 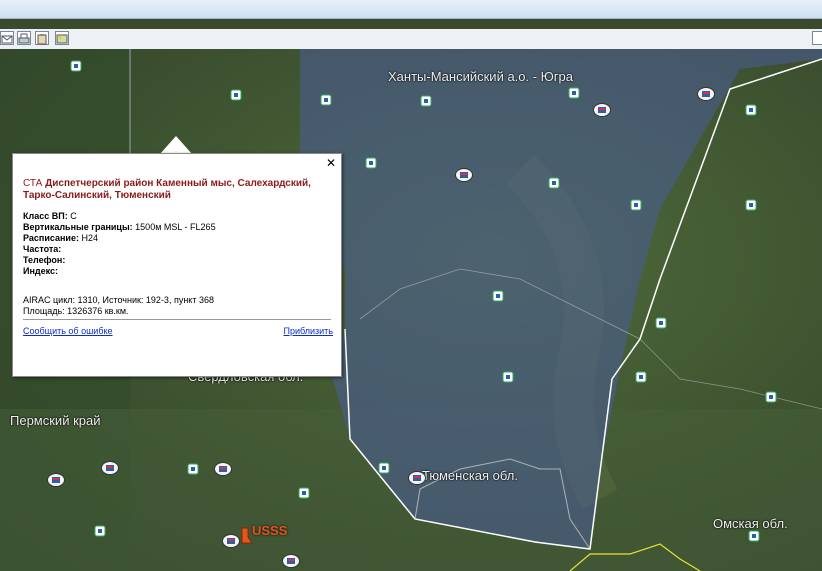 I want to click on popup-title-prefix: СТА, so click(x=33, y=183).